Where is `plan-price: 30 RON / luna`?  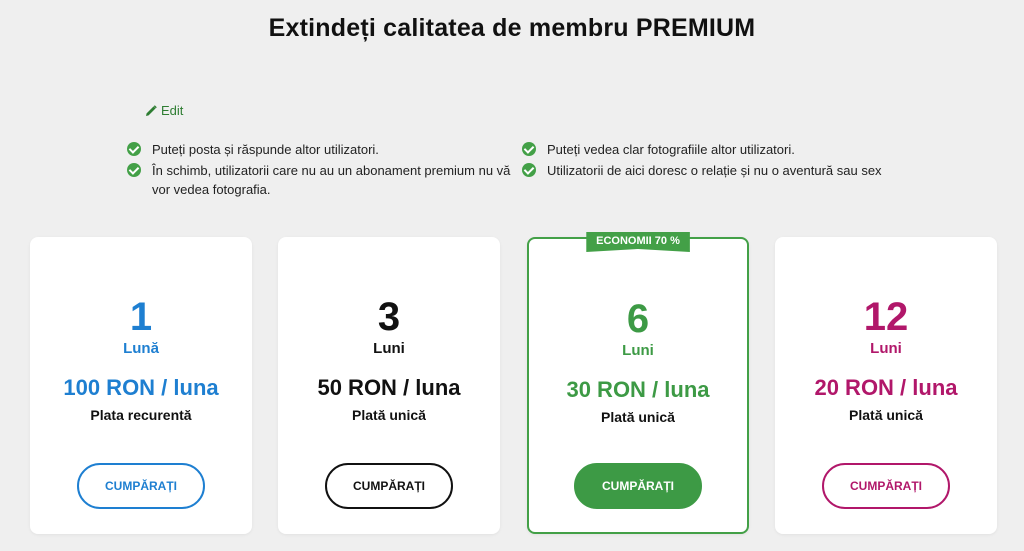
plan-price: 30 RON / luna is located at coordinates (638, 389).